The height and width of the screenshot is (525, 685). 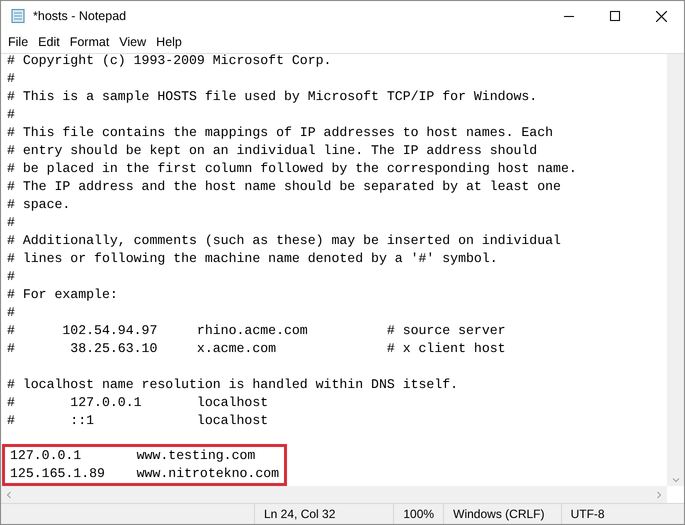 What do you see at coordinates (292, 169) in the screenshot?
I see `text-line: # be placed in the first column followed by the corresponding host name.` at bounding box center [292, 169].